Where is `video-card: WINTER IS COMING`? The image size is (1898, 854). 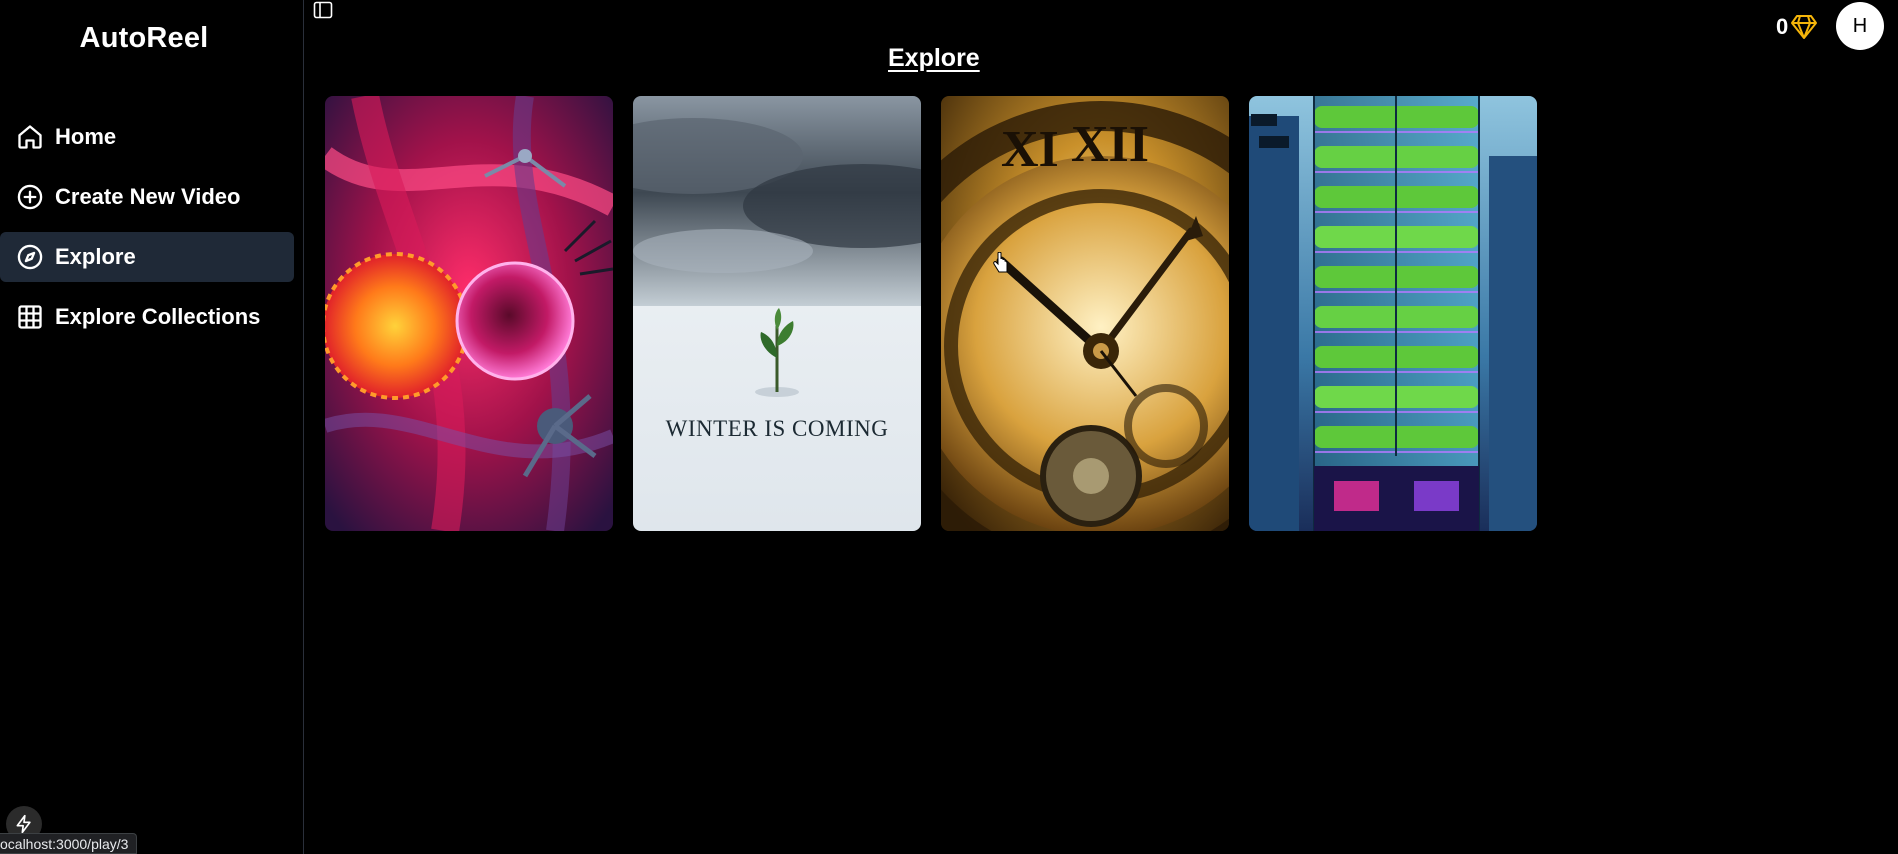 video-card: WINTER IS COMING is located at coordinates (777, 313).